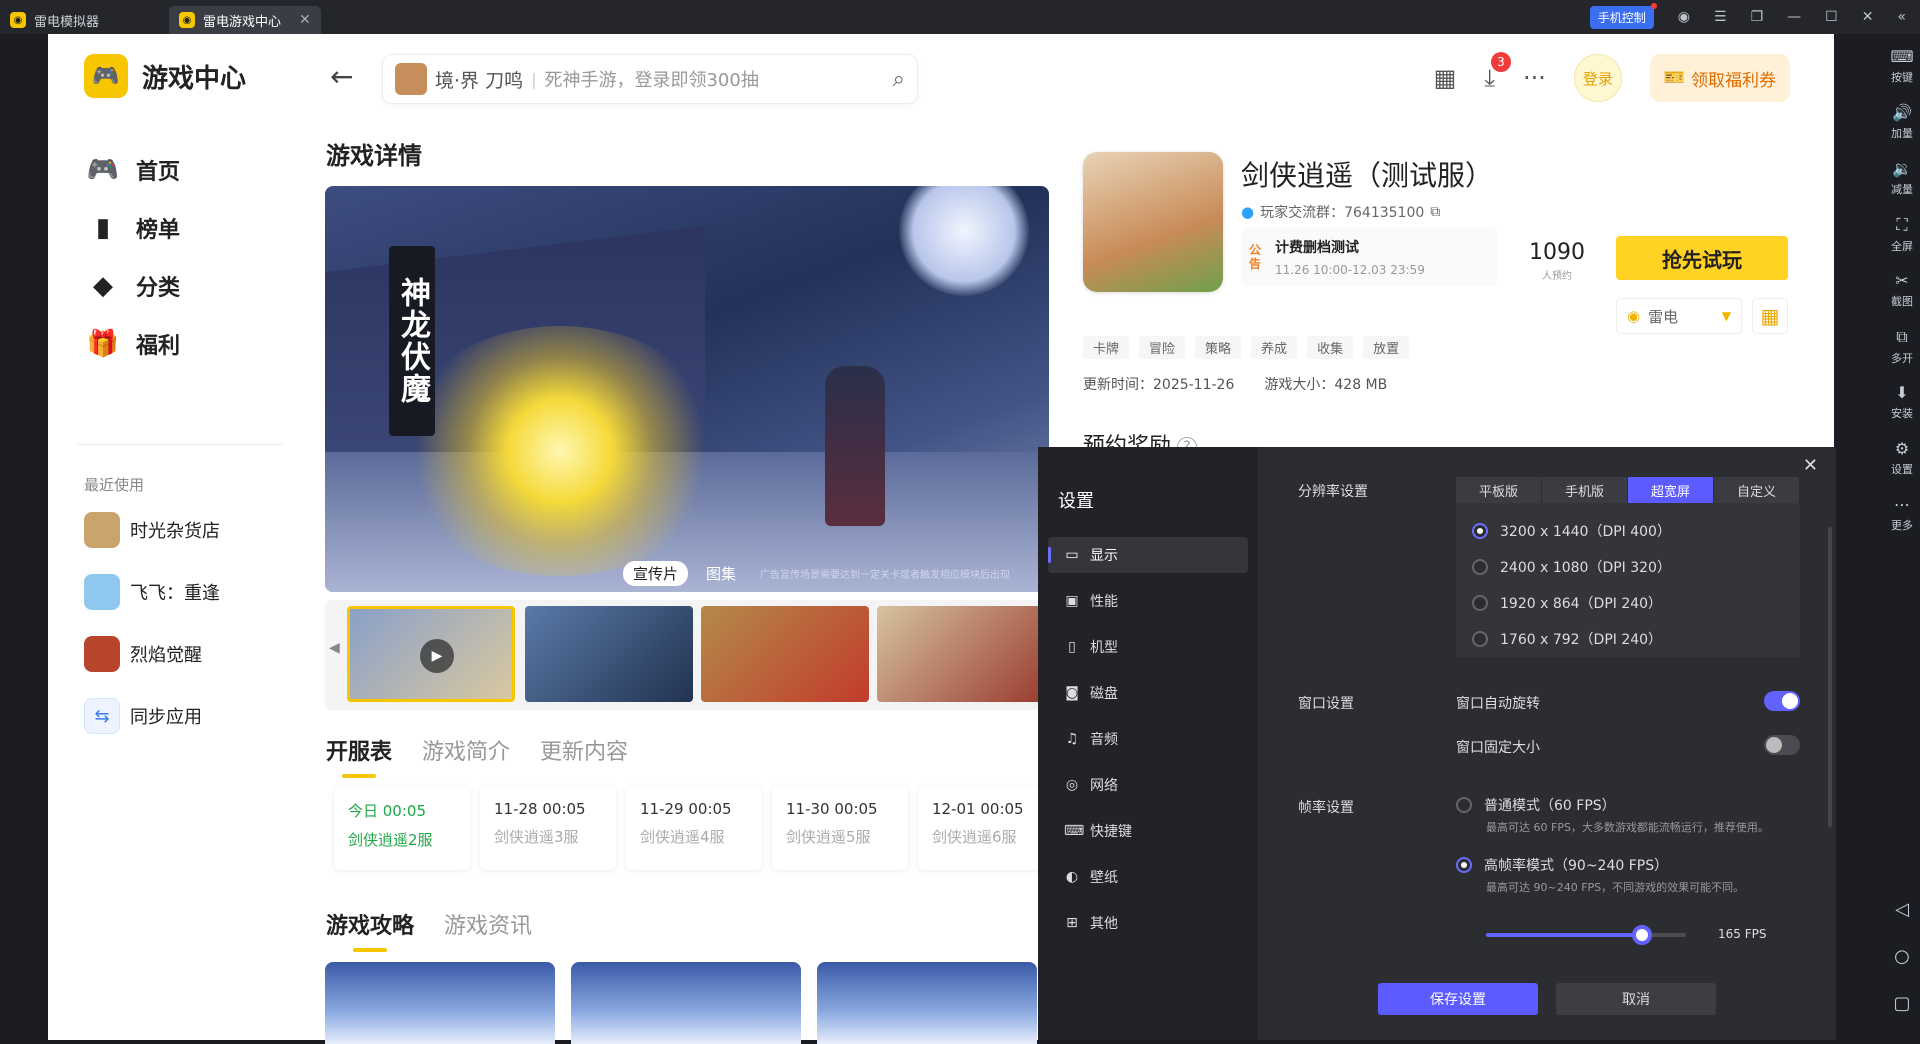  Describe the element at coordinates (1148, 601) in the screenshot. I see `menu-performance: ▣ 性能` at that location.